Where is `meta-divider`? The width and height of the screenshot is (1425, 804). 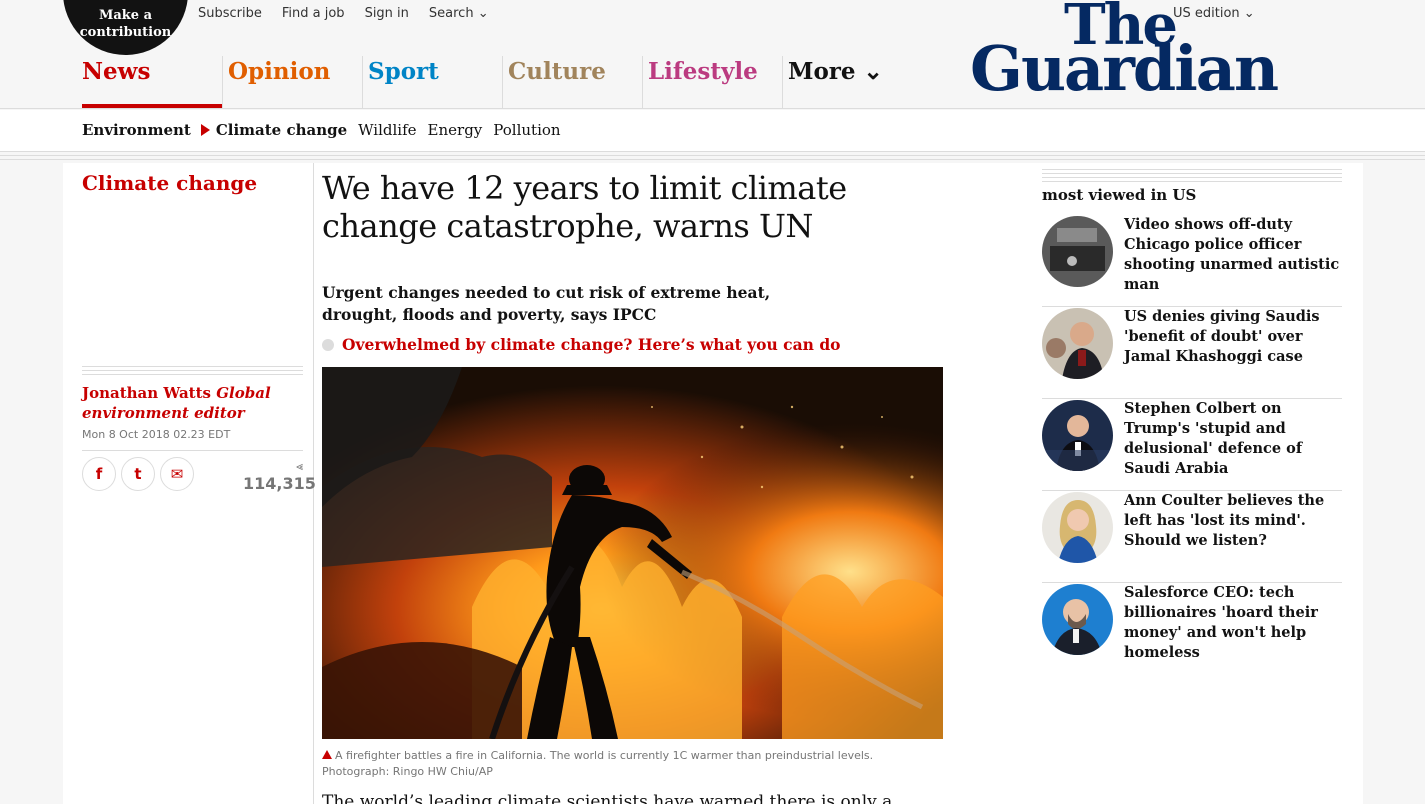
meta-divider is located at coordinates (192, 371).